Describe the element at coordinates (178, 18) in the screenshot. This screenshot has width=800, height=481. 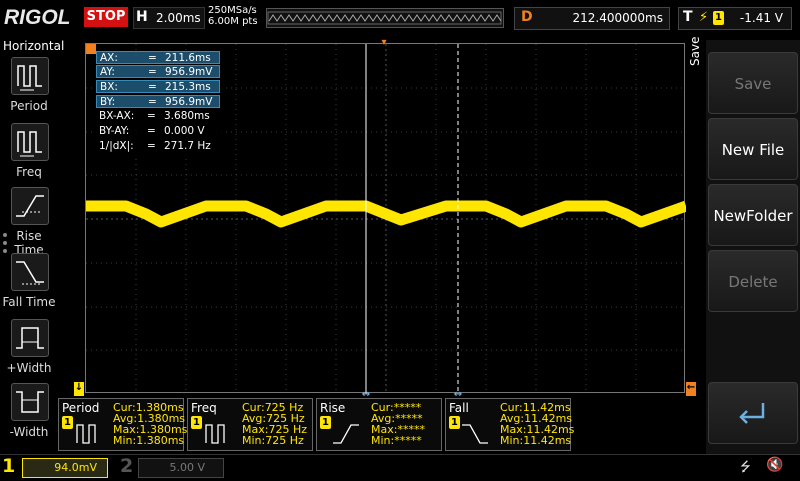
I see `timebase-value: 2.00ms` at that location.